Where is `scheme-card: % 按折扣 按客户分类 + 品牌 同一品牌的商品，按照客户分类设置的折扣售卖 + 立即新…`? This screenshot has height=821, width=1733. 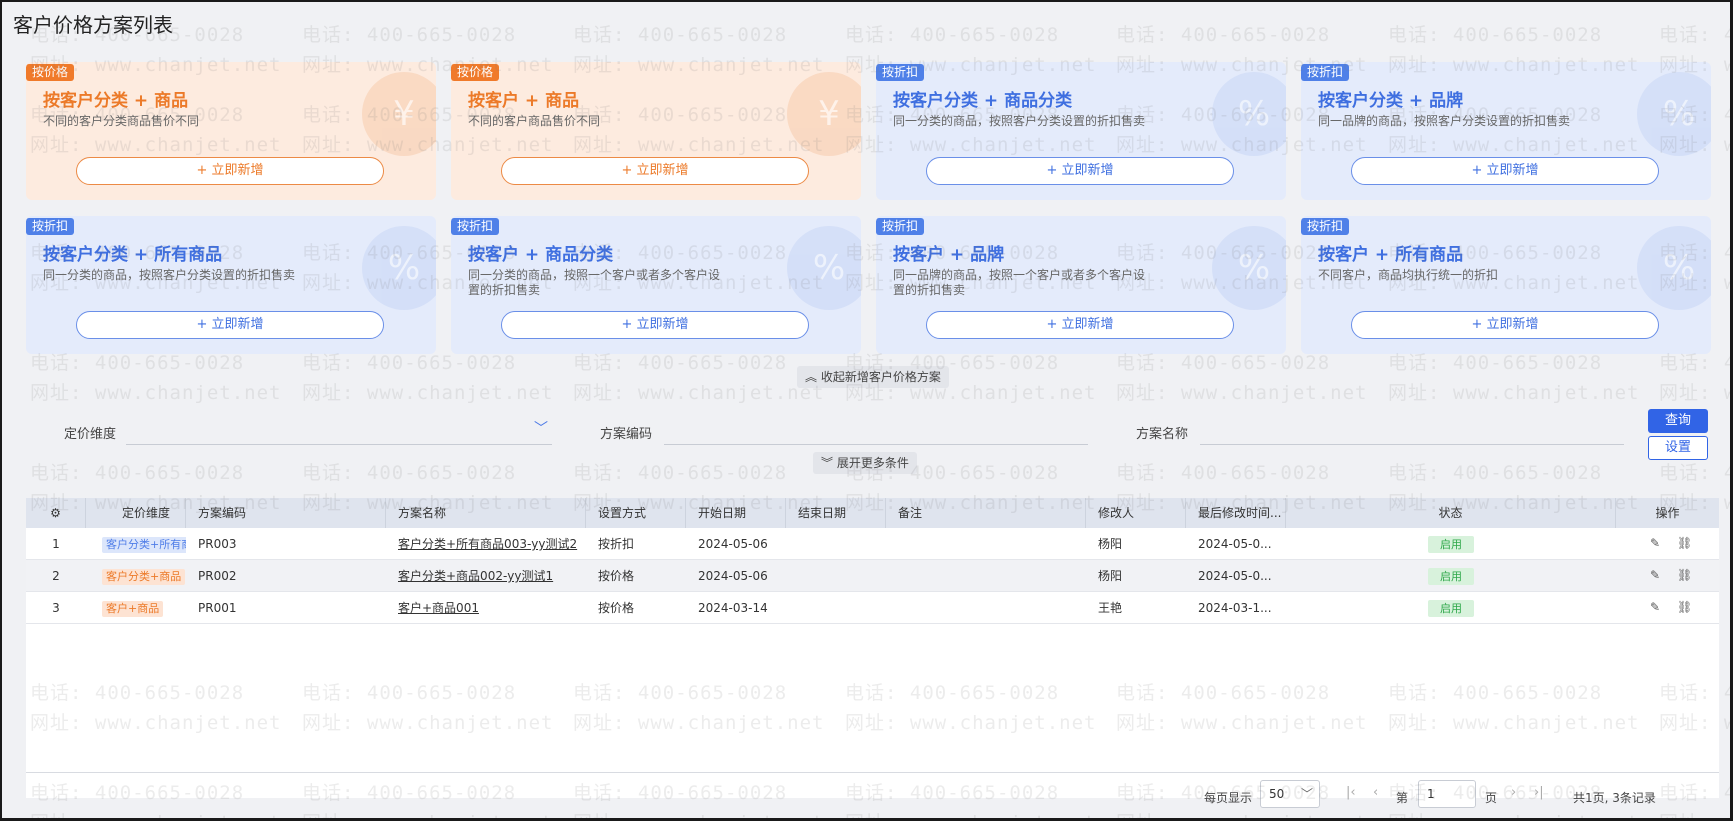
scheme-card: % 按折扣 按客户分类 + 品牌 同一品牌的商品，按照客户分类设置的折扣售卖 + 立即新… is located at coordinates (1506, 131).